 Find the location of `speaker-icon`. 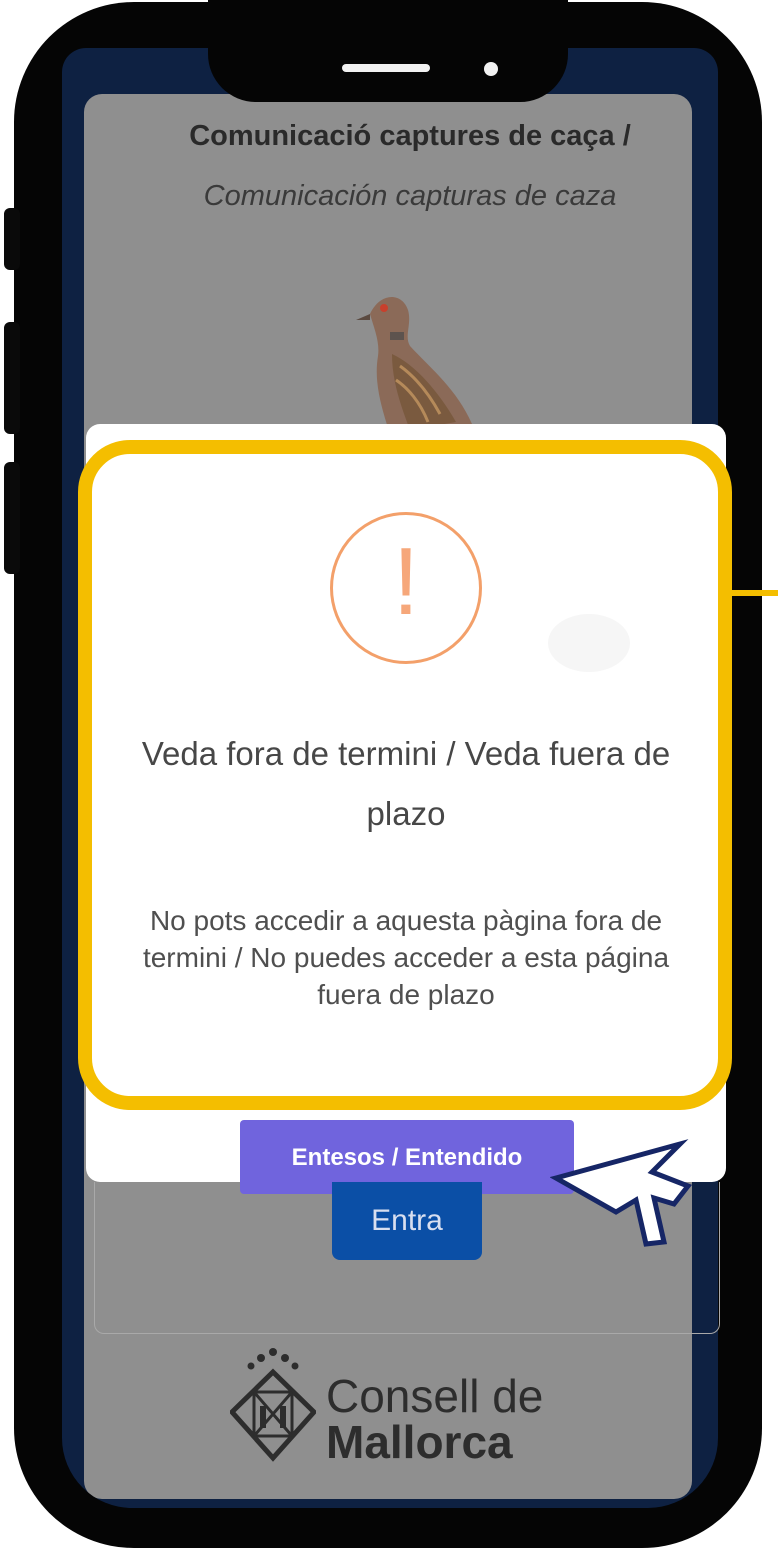

speaker-icon is located at coordinates (386, 68).